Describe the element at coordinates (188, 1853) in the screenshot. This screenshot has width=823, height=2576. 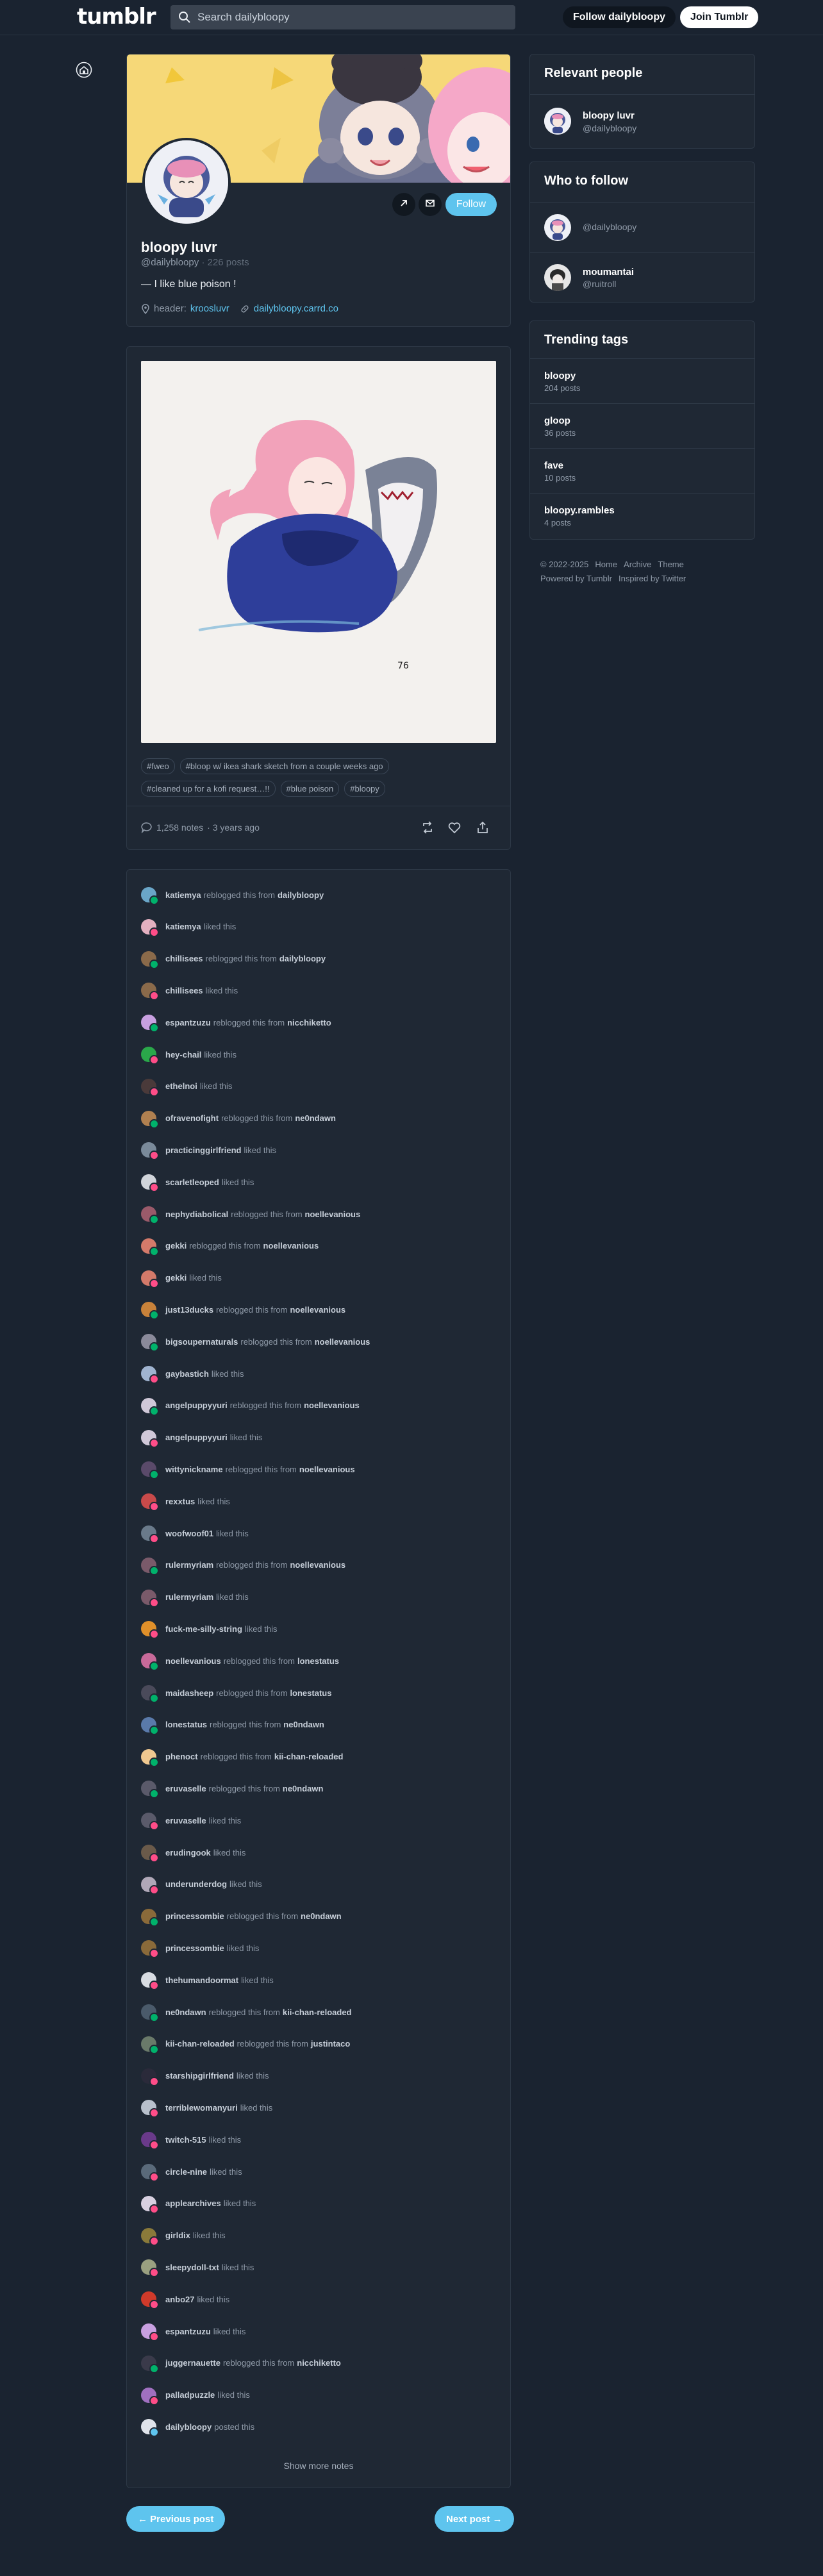
I see `note-username: erudingook` at that location.